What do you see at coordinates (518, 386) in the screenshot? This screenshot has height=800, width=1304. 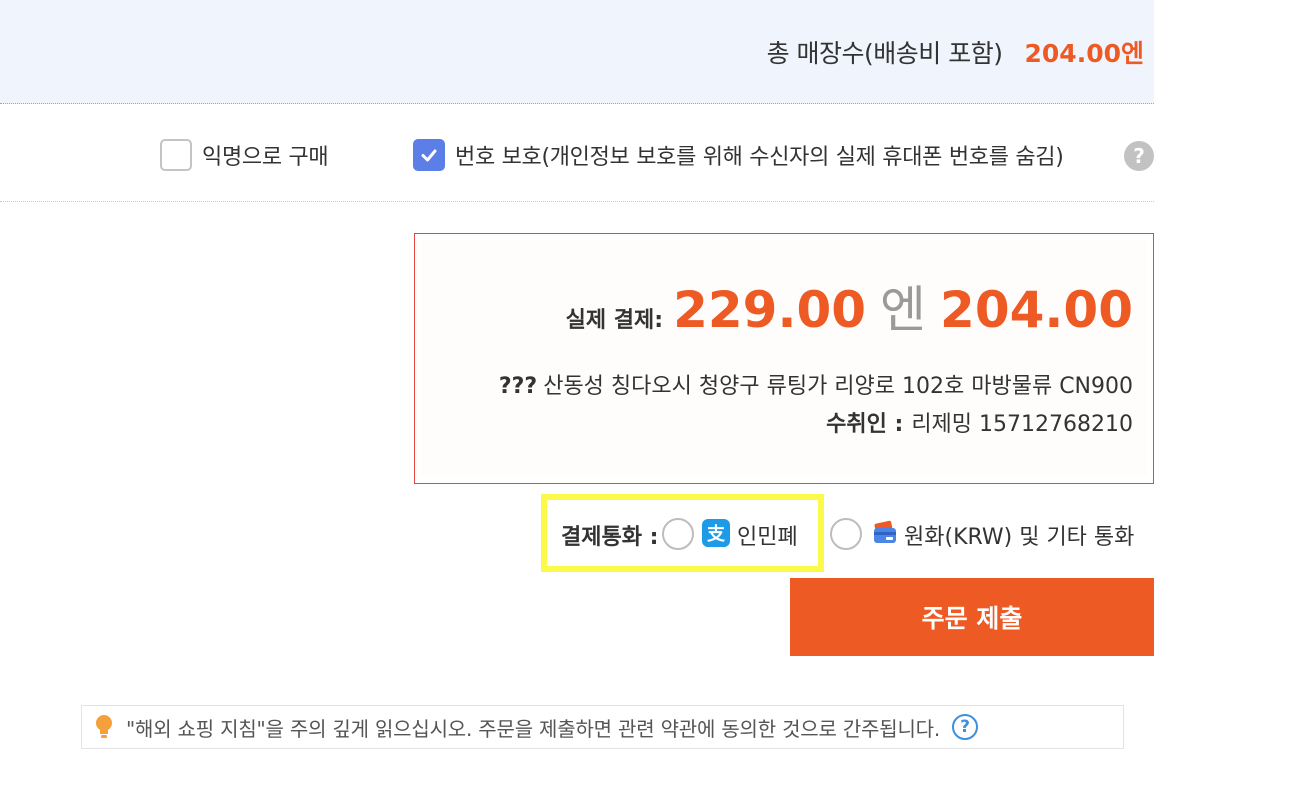 I see `address-prefix: ???` at bounding box center [518, 386].